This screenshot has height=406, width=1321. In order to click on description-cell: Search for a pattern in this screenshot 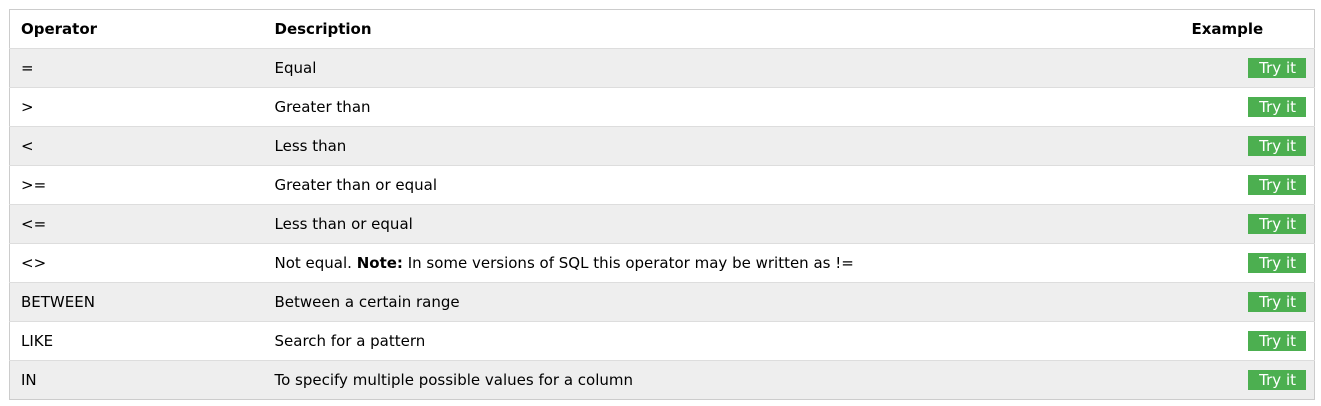, I will do `click(722, 341)`.